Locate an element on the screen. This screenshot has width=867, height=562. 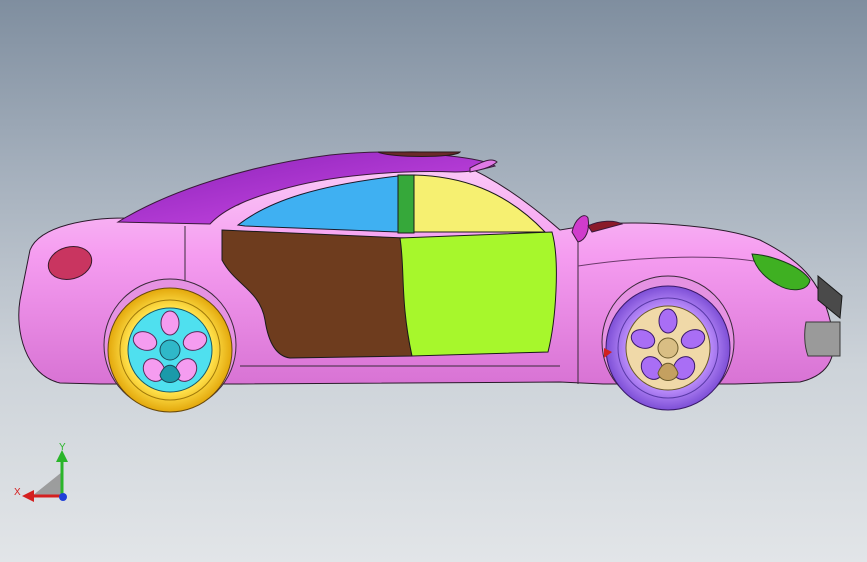
rear-hub is located at coordinates (170, 350).